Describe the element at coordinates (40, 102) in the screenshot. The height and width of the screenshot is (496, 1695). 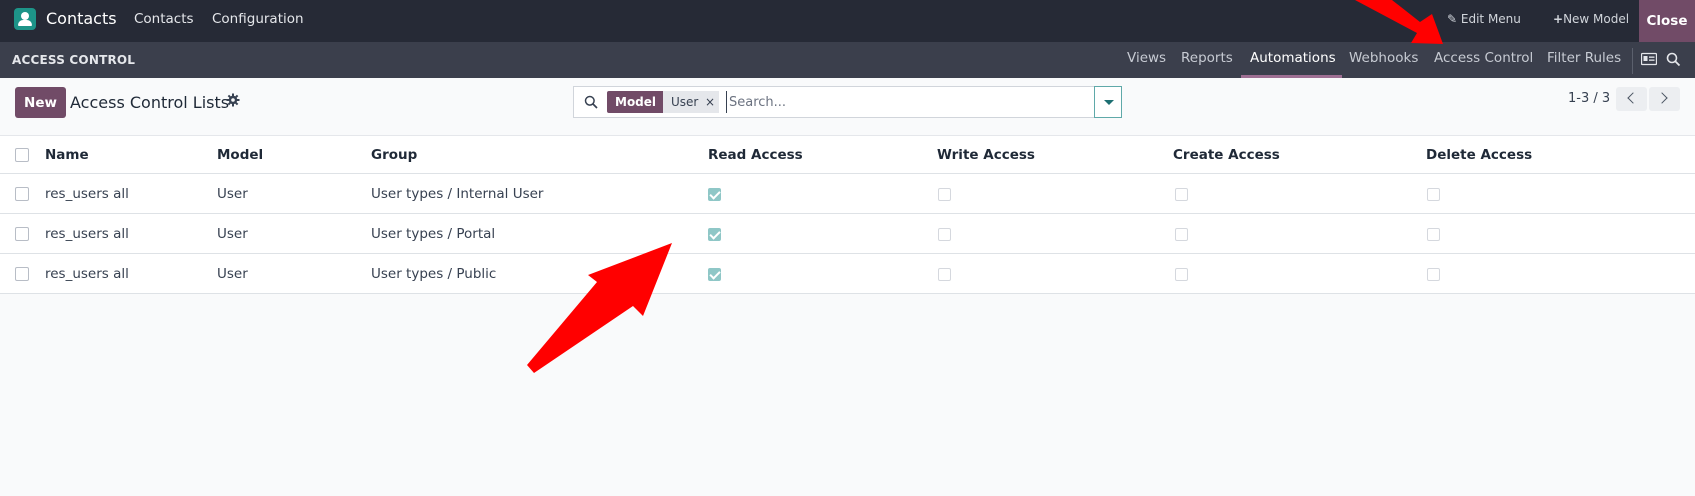
I see `new-button: New` at that location.